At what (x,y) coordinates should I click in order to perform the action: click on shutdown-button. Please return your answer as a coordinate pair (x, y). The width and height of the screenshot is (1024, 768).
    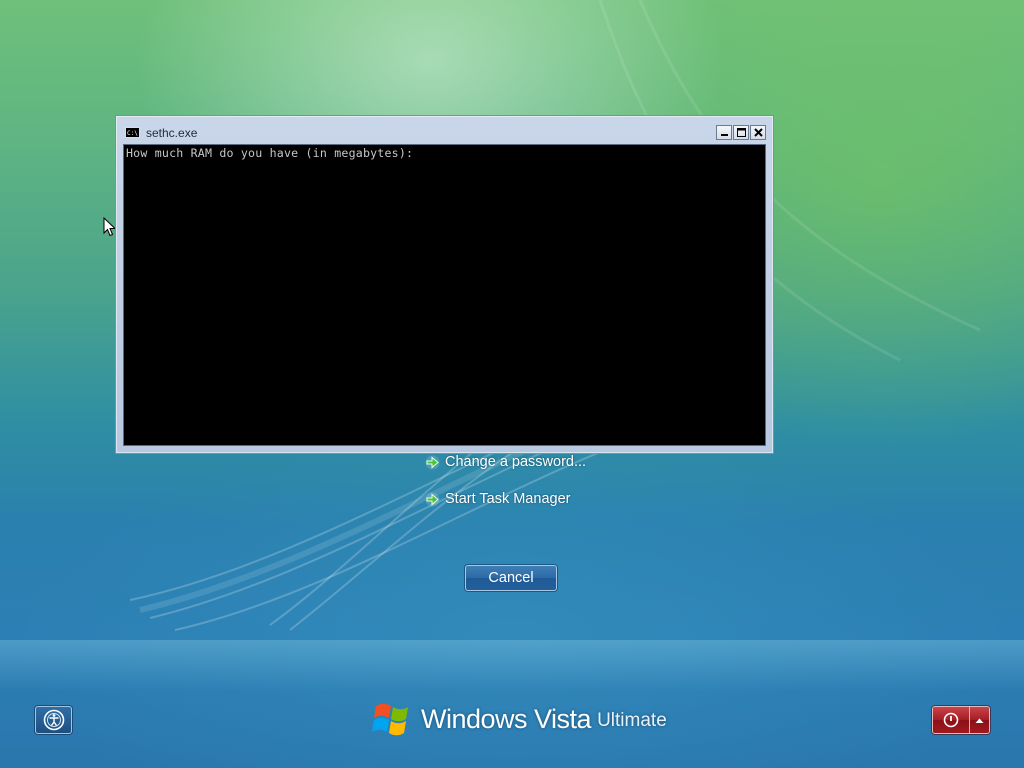
    Looking at the image, I should click on (951, 720).